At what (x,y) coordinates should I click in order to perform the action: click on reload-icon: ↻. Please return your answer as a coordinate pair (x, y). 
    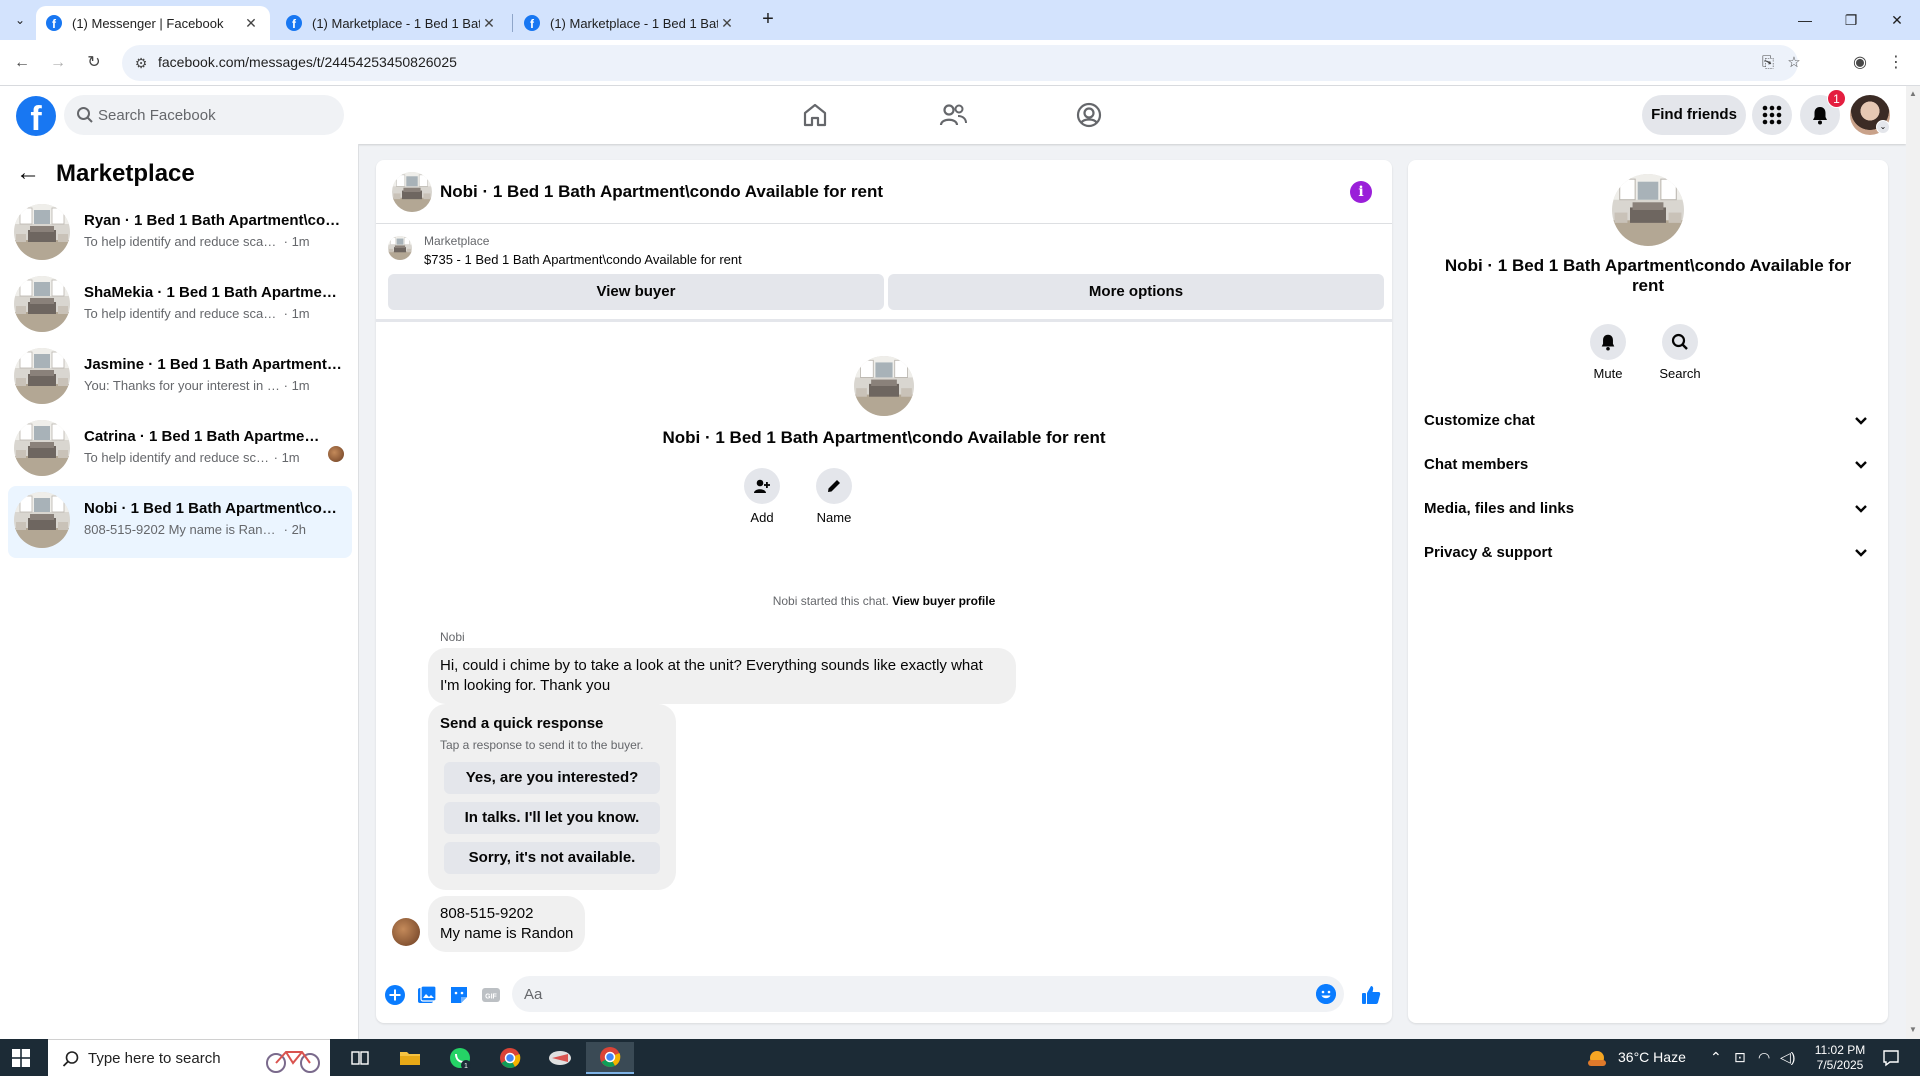
    Looking at the image, I should click on (94, 63).